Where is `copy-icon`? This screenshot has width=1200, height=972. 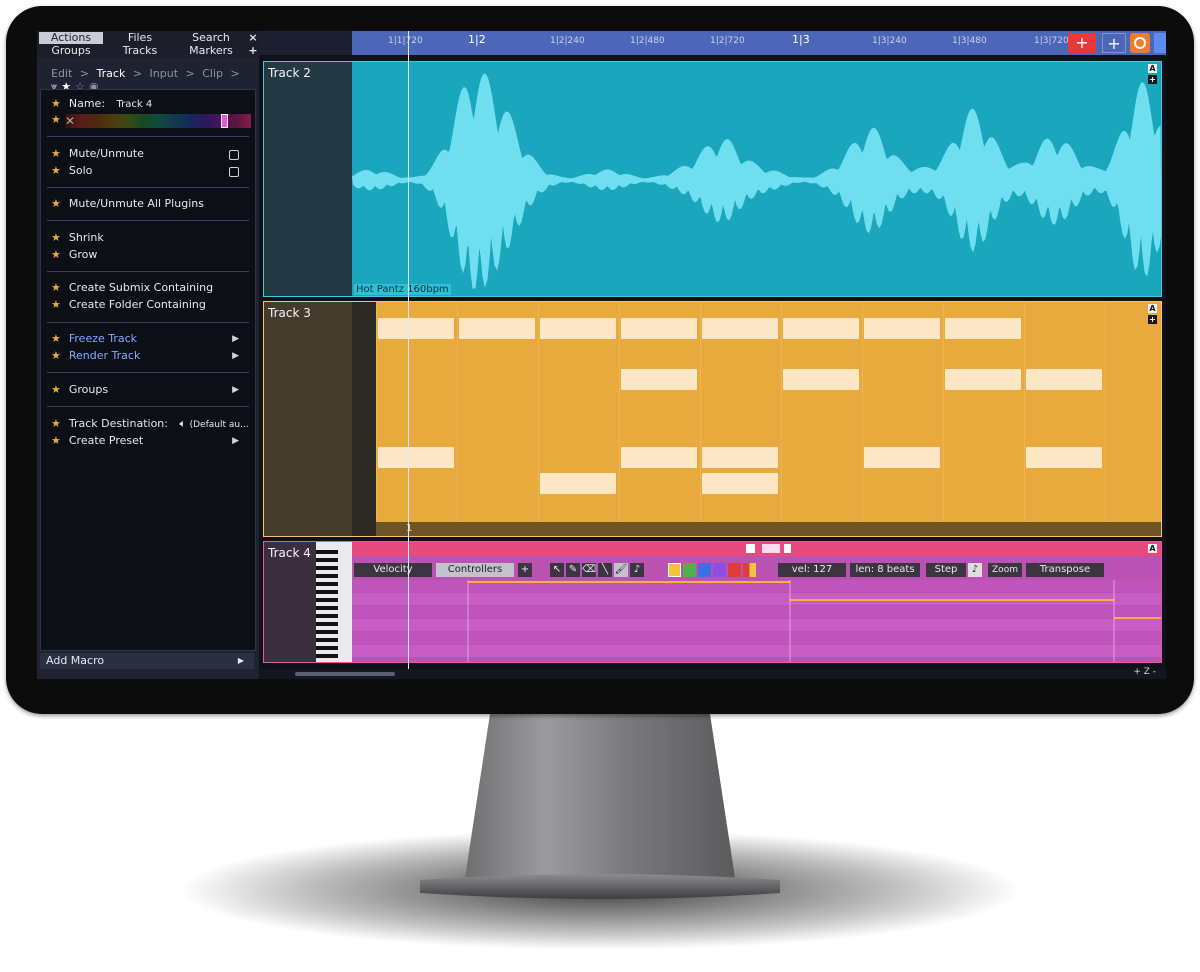
copy-icon is located at coordinates (771, 548).